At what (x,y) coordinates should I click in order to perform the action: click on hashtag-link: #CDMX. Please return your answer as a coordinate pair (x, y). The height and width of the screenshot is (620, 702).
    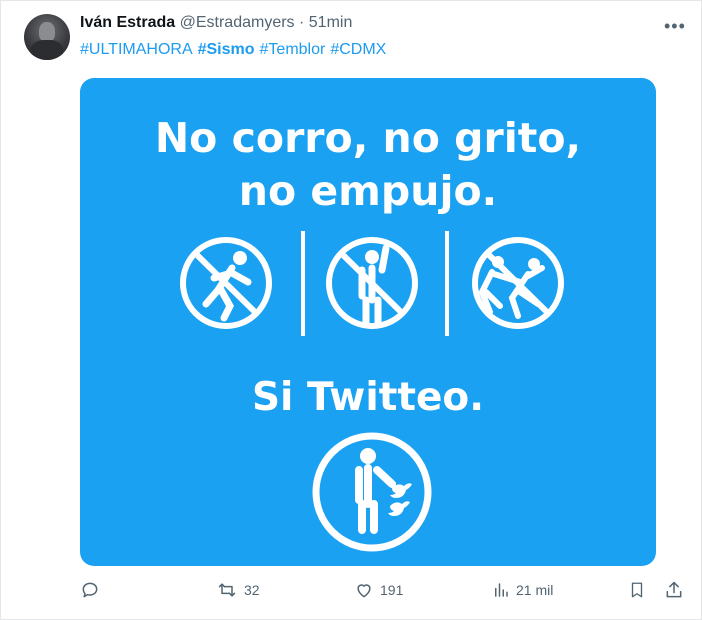
    Looking at the image, I should click on (358, 49).